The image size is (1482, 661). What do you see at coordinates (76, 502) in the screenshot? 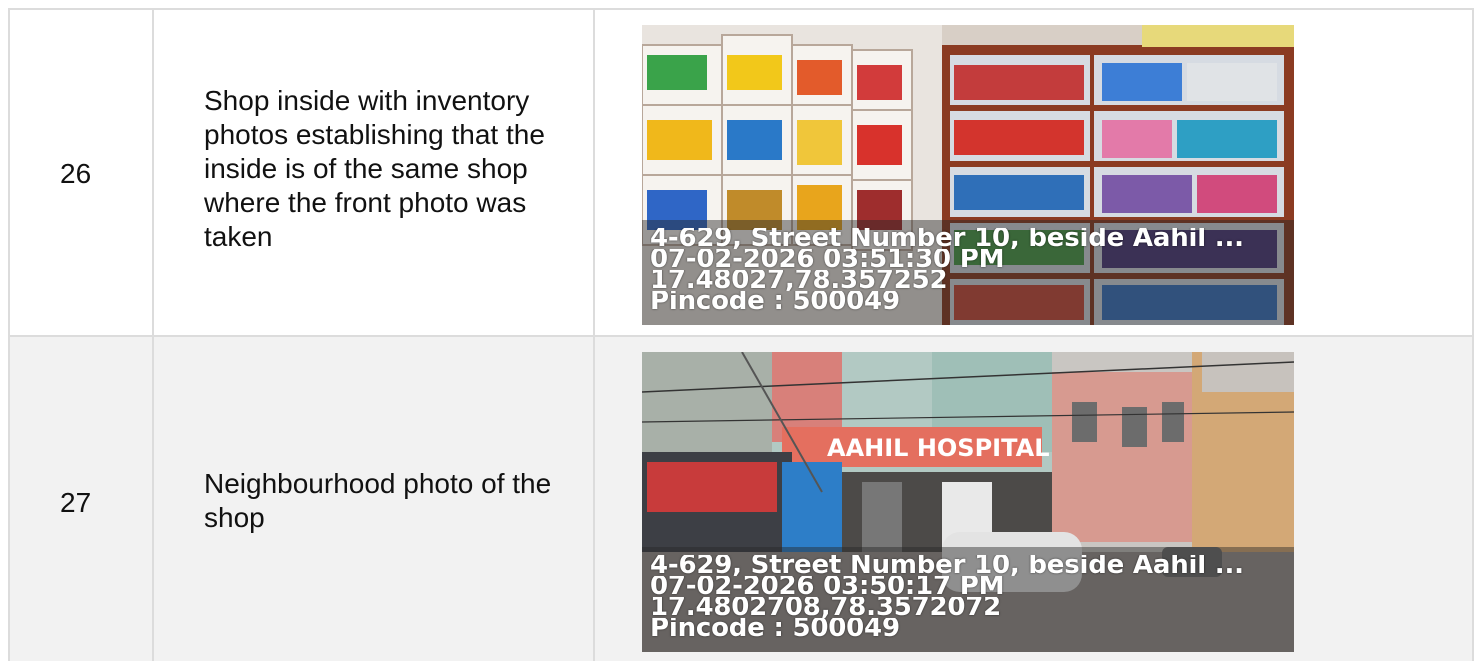
I see `row-number: 27` at bounding box center [76, 502].